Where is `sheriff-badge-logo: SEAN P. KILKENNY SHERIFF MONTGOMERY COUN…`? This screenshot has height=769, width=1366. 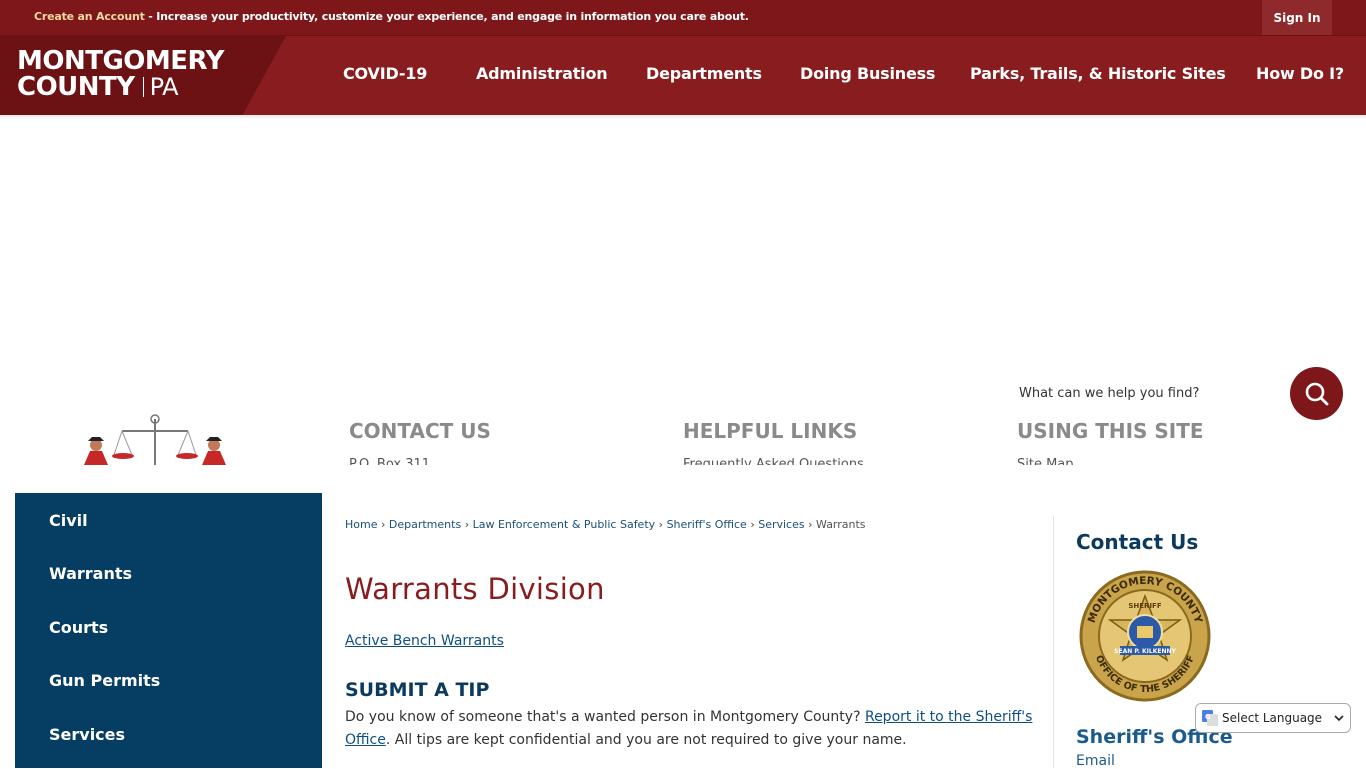
sheriff-badge-logo: SEAN P. KILKENNY SHERIFF MONTGOMERY COUN… is located at coordinates (1145, 636).